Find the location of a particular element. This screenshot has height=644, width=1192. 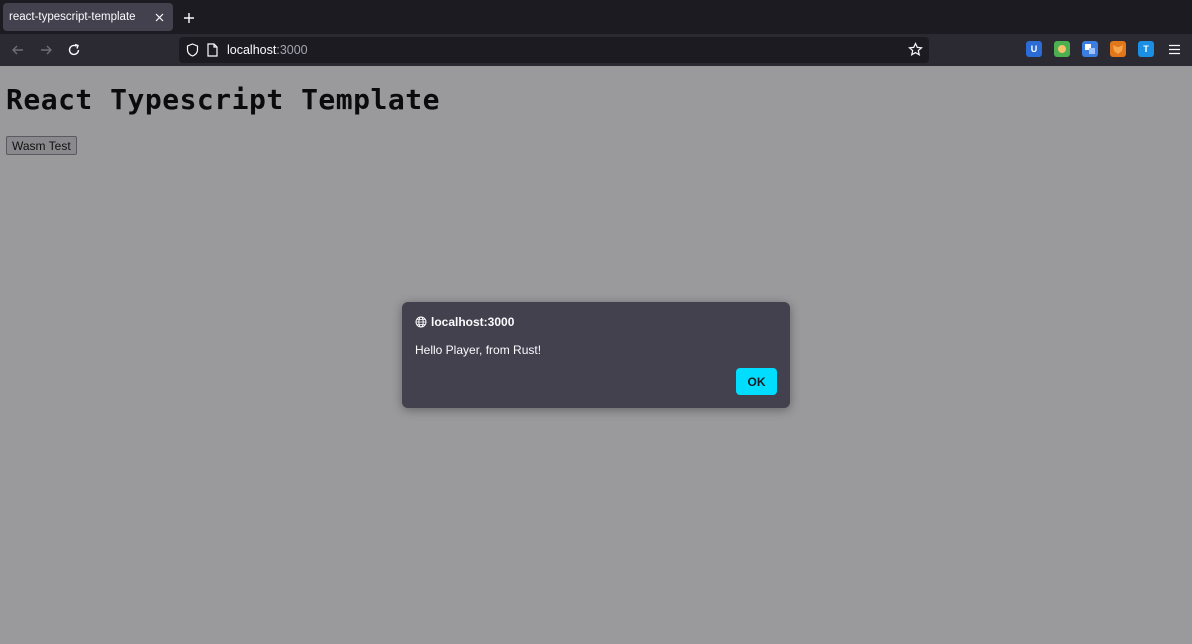

metamask-fox-icon is located at coordinates (1118, 49).